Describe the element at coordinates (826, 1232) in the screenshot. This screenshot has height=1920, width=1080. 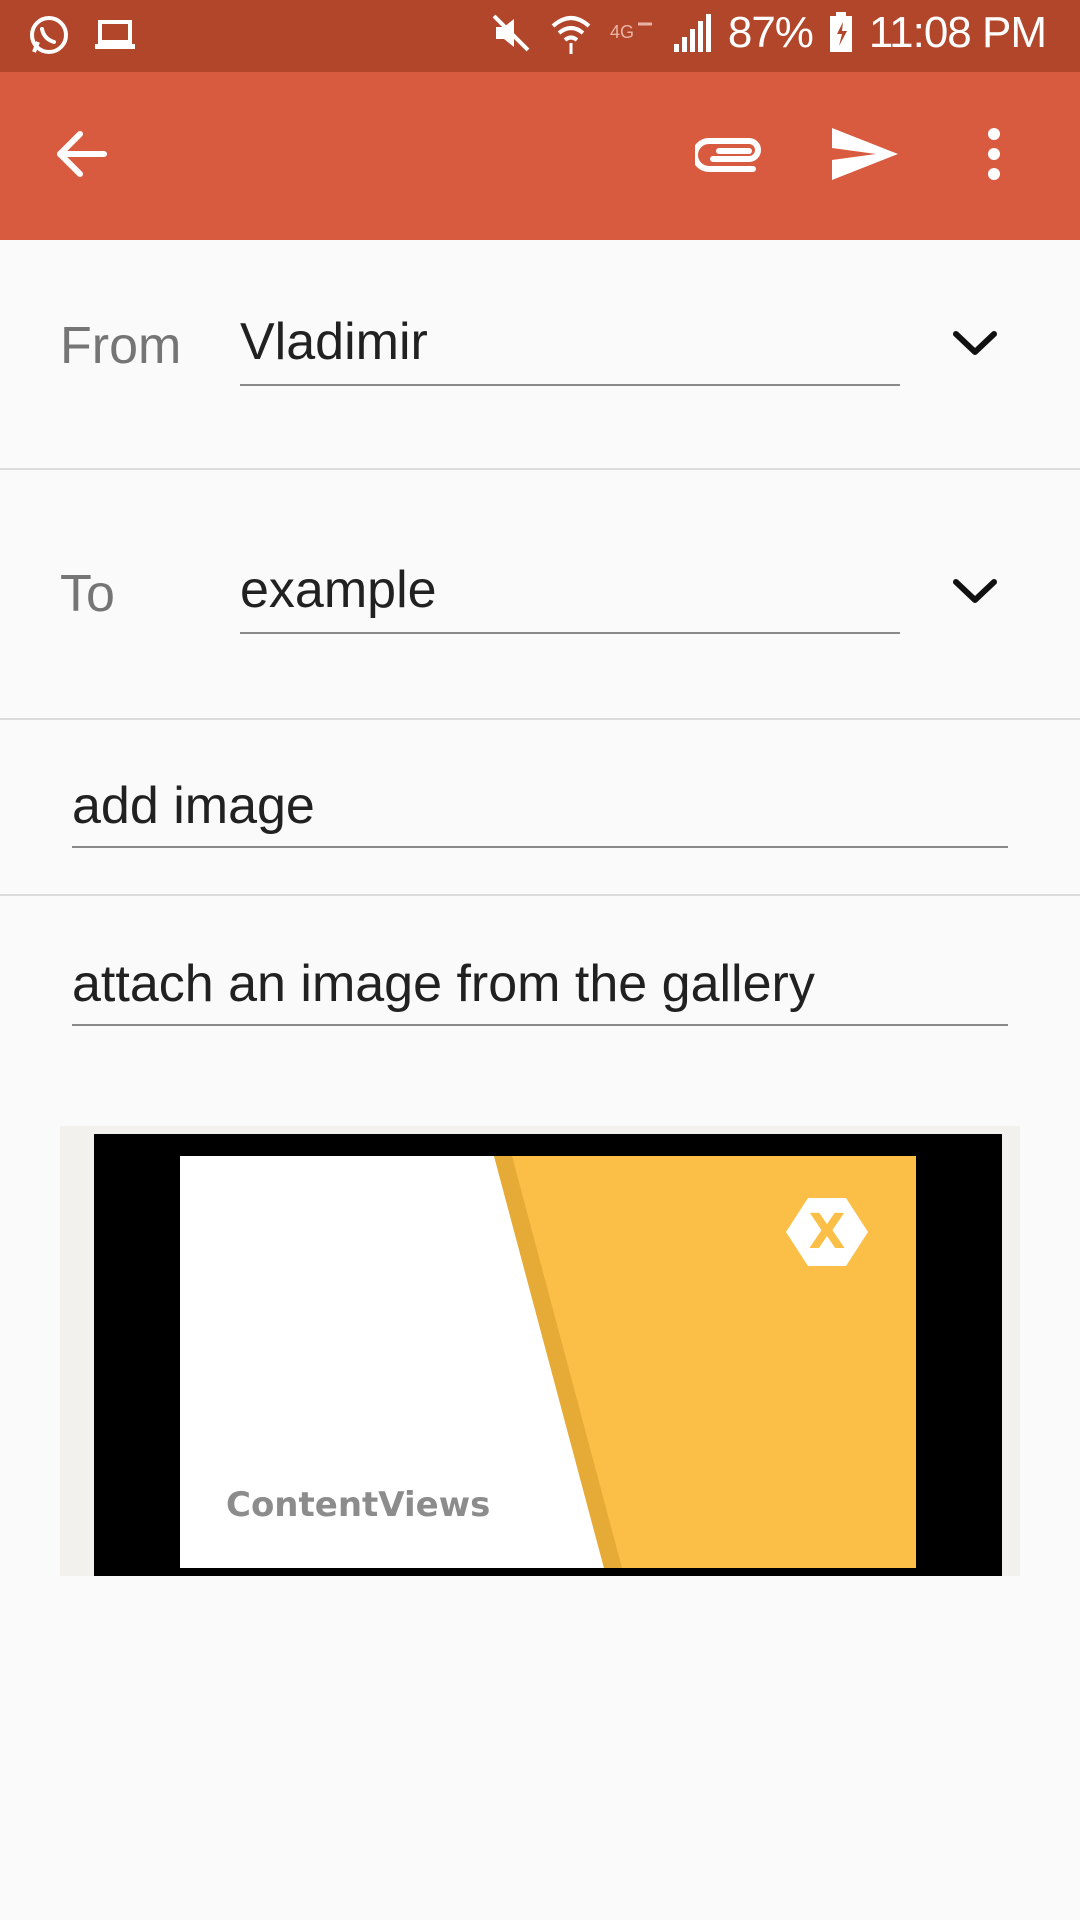
I see `logo-letter: X` at that location.